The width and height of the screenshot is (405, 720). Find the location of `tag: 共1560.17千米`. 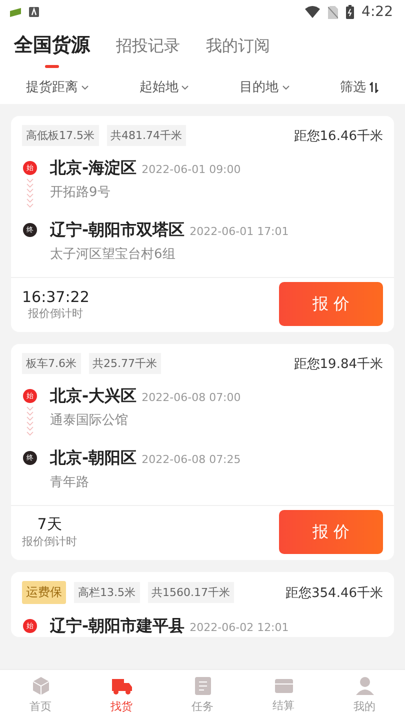

tag: 共1560.17千米 is located at coordinates (191, 592).